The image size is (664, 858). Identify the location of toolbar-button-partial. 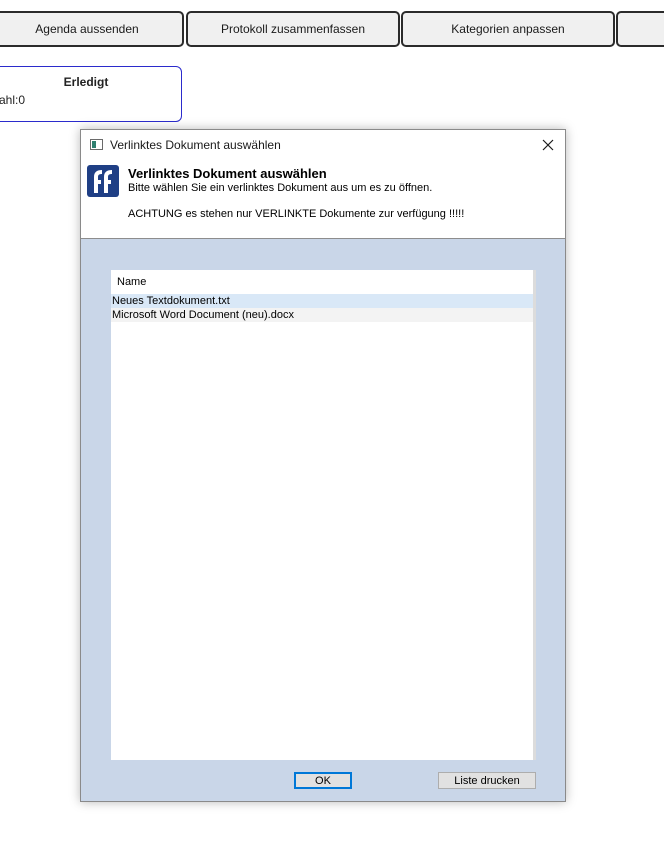
(640, 29).